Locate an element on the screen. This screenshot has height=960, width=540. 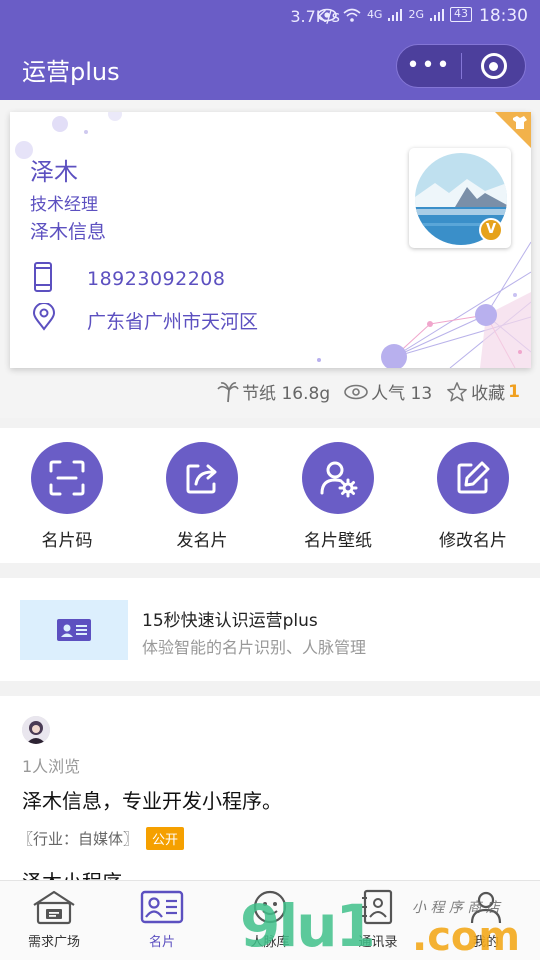
post-meta: 〖行业：自媒体〗 公开 is located at coordinates (101, 838).